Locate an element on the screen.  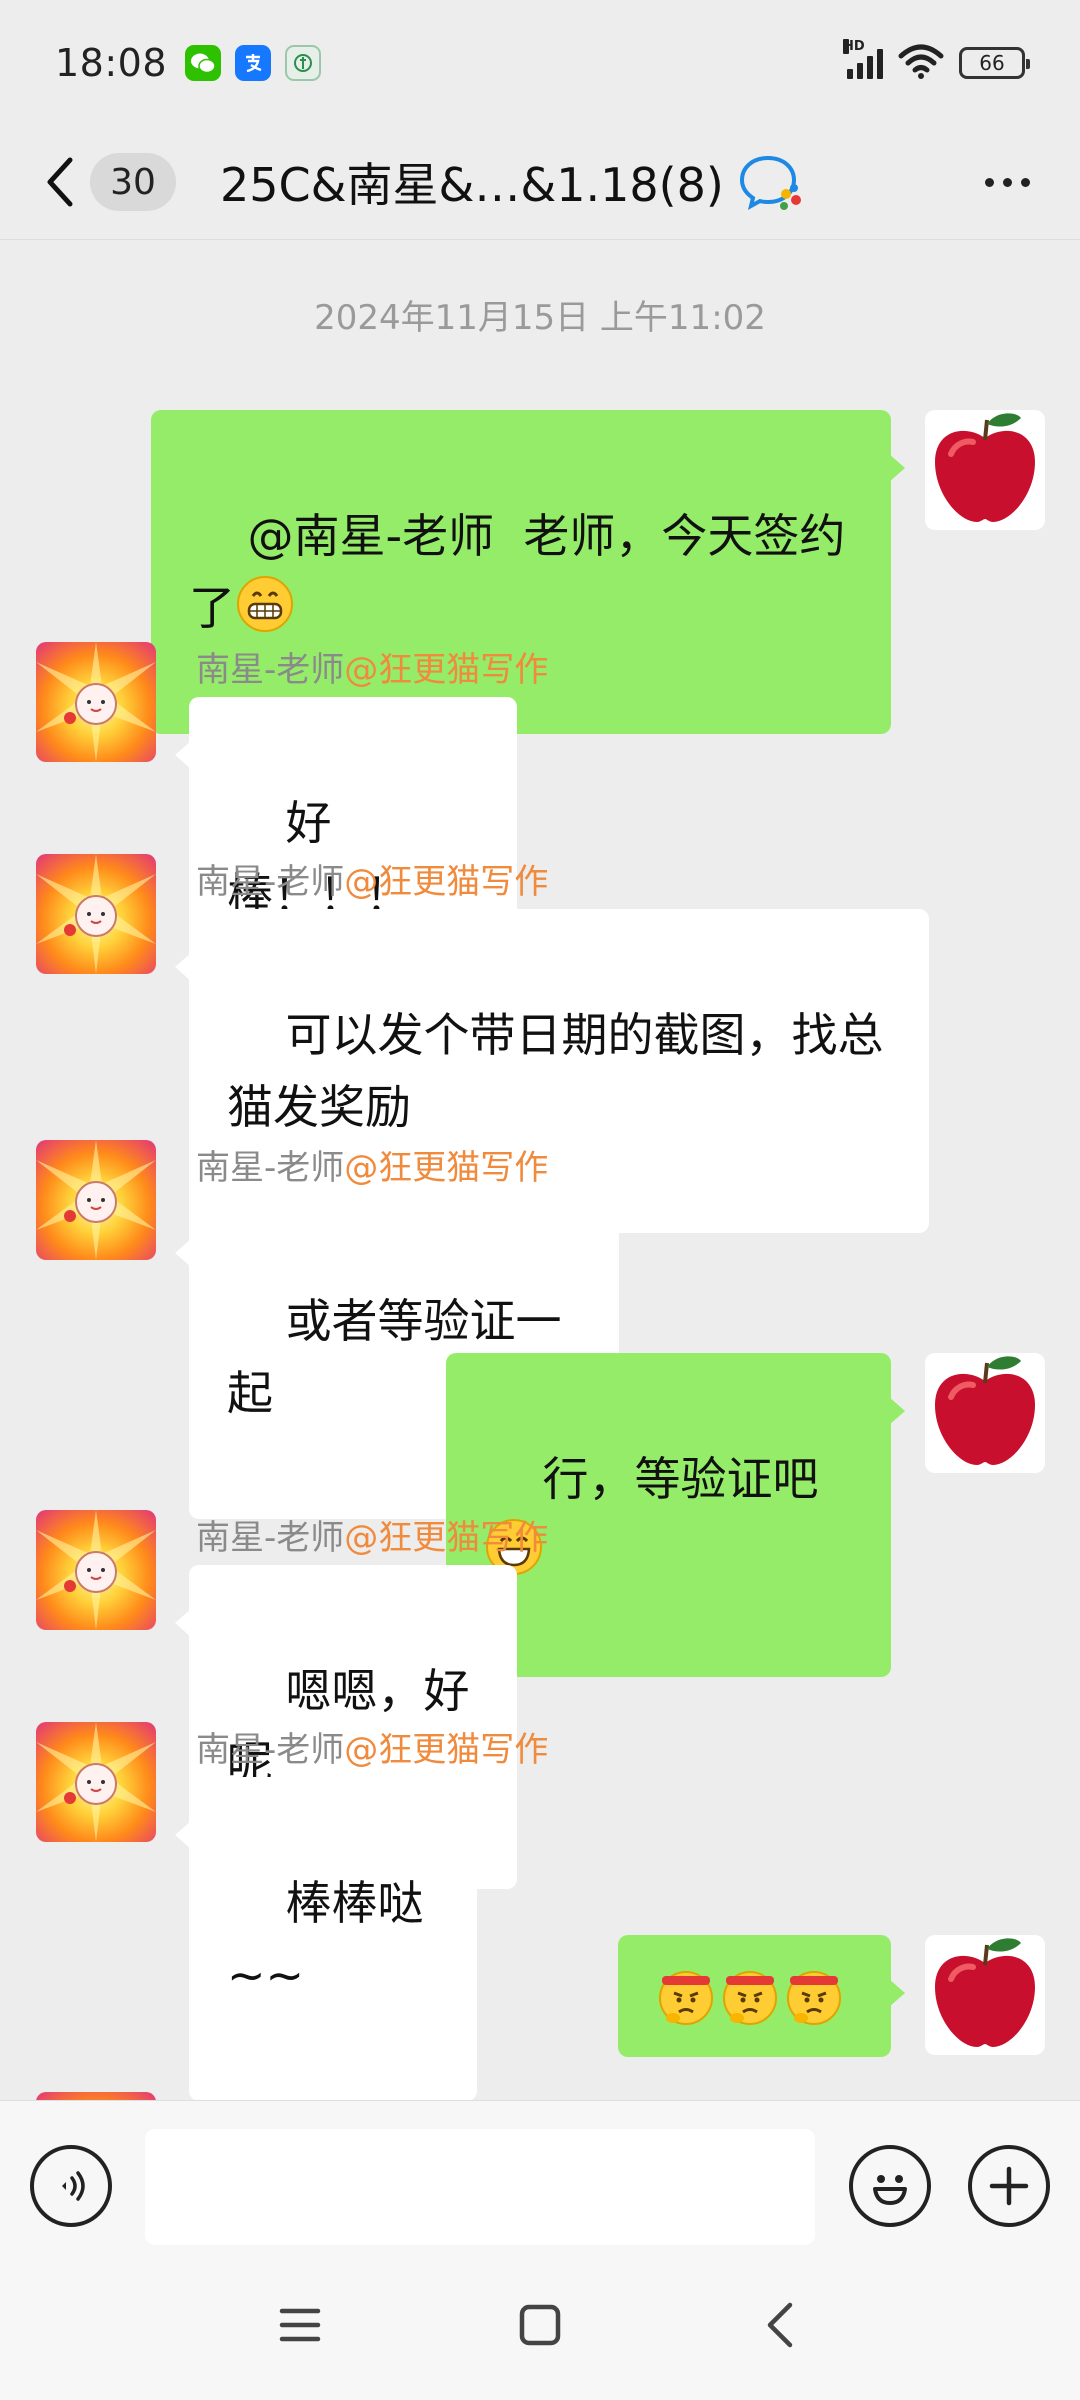
voice-input-button is located at coordinates (71, 2186).